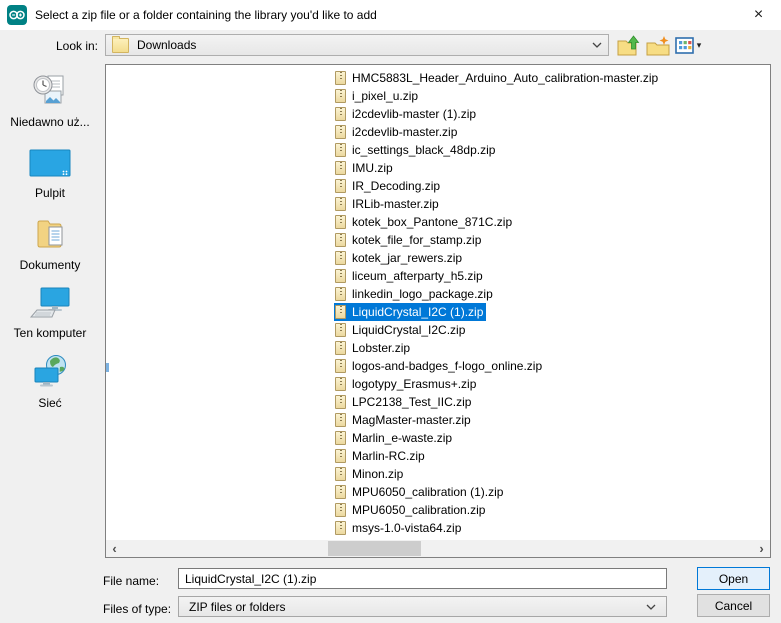 The width and height of the screenshot is (781, 623). What do you see at coordinates (370, 474) in the screenshot?
I see `file-item: Minon.zip` at bounding box center [370, 474].